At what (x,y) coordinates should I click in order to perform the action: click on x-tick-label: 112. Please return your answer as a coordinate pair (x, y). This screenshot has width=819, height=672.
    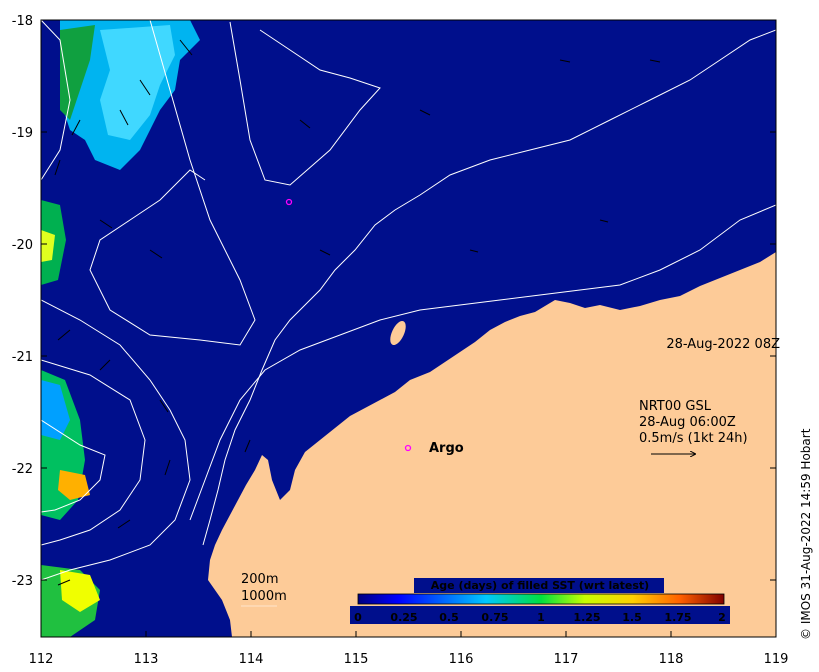
    Looking at the image, I should click on (41, 659).